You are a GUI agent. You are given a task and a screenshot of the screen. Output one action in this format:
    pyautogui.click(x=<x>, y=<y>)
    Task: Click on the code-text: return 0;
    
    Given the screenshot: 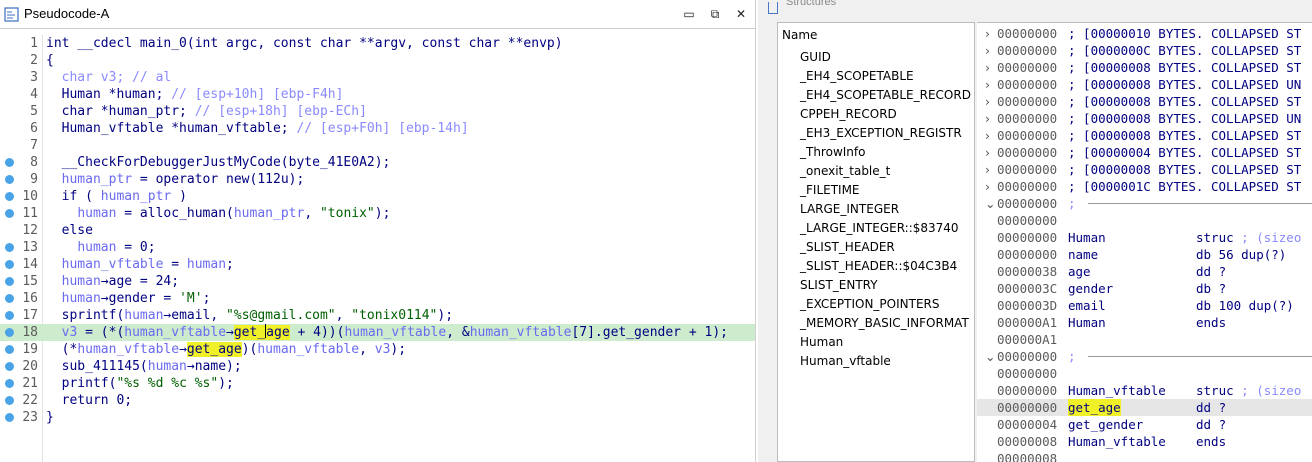 What is the action you would take?
    pyautogui.click(x=89, y=400)
    